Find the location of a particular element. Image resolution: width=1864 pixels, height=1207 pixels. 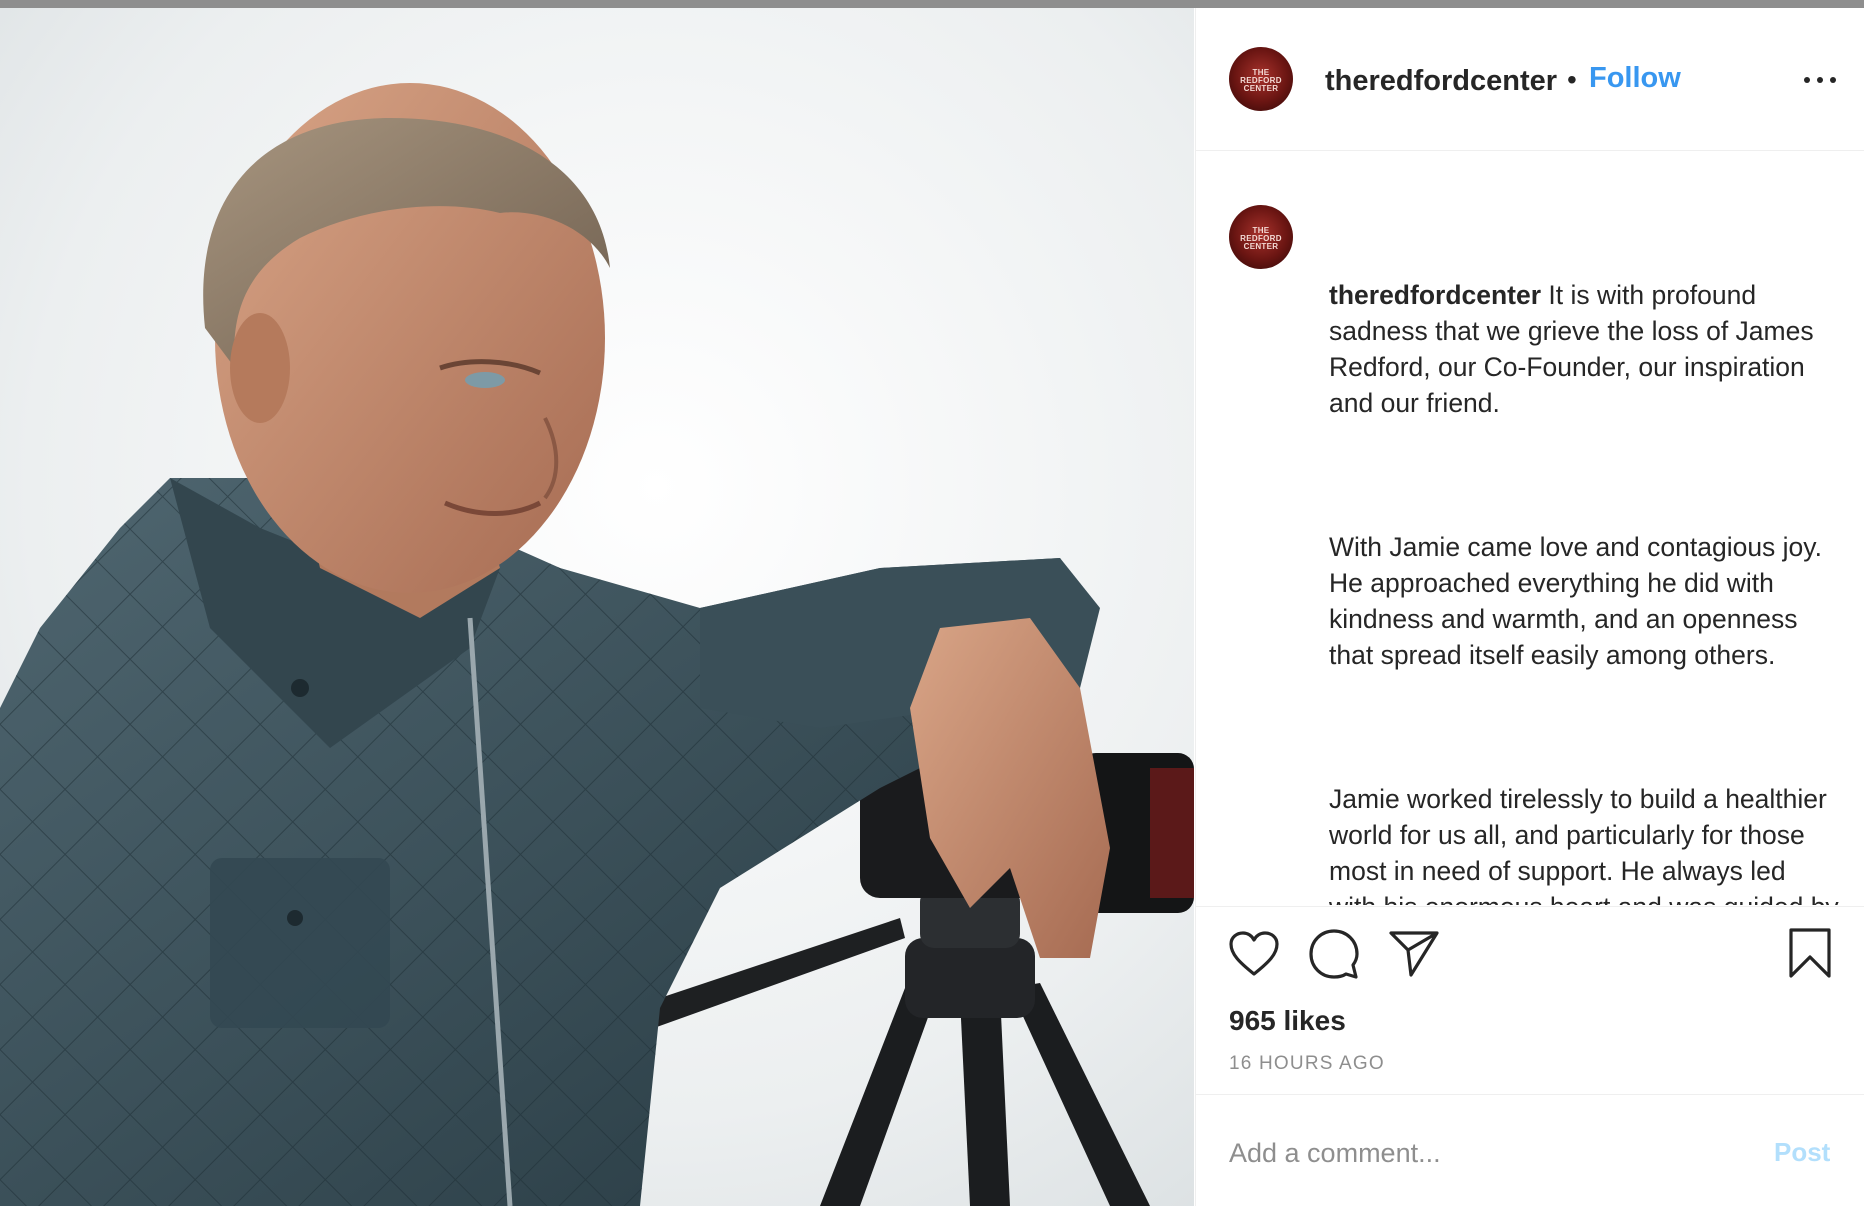

caption-username: theredfordcenter is located at coordinates (1435, 295).